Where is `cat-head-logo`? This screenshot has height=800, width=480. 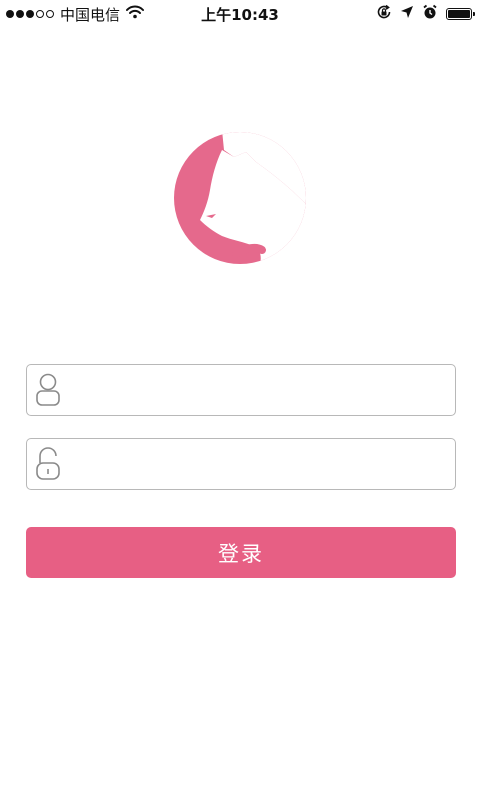 cat-head-logo is located at coordinates (240, 198).